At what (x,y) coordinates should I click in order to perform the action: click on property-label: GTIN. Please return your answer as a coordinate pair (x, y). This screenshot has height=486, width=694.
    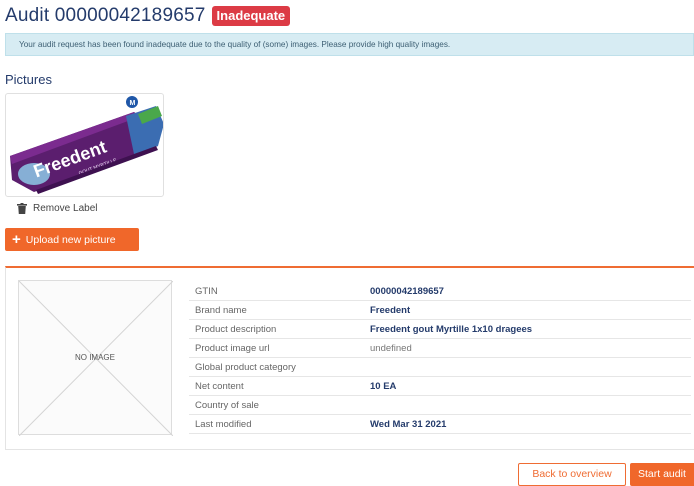
    Looking at the image, I should click on (206, 291).